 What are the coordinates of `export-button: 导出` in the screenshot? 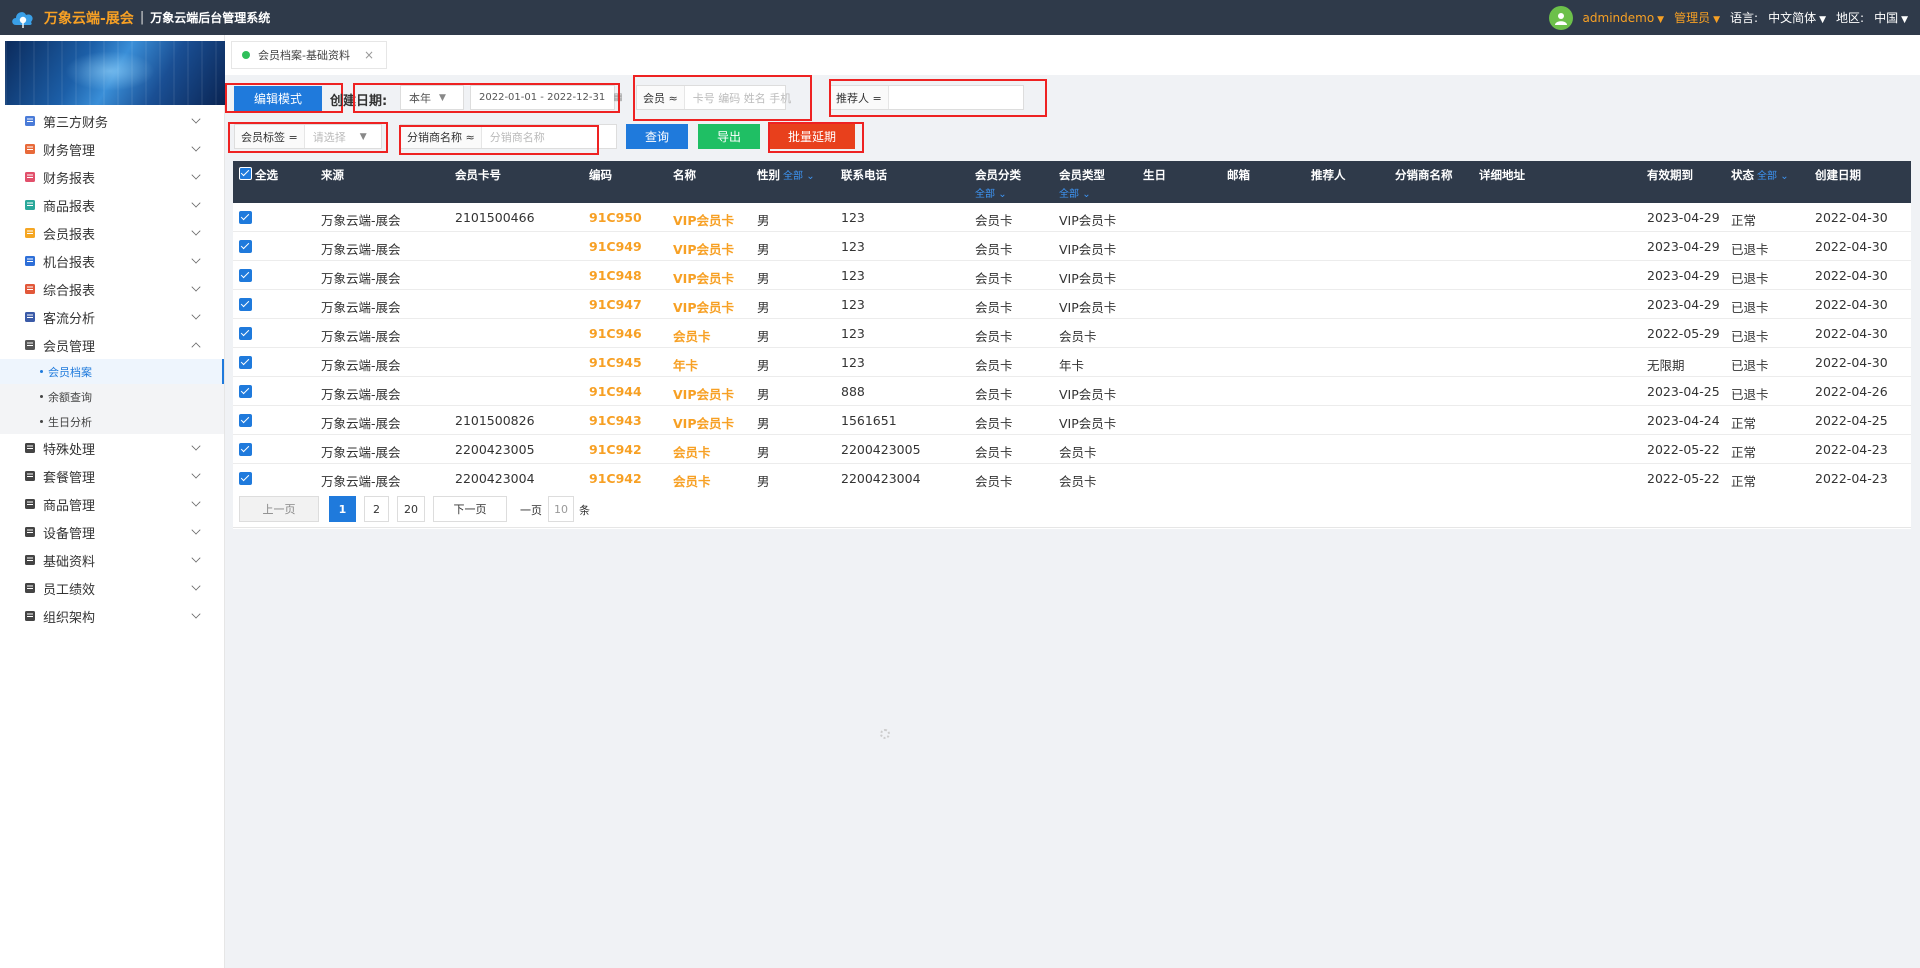 It's located at (729, 136).